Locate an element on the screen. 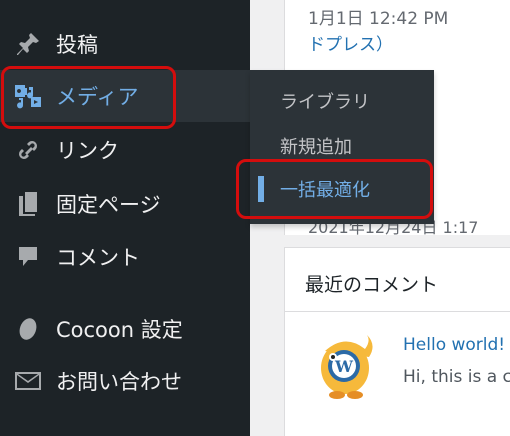 Image resolution: width=510 pixels, height=436 pixels. sidebar-item-contact: お問い合わせ is located at coordinates (125, 381).